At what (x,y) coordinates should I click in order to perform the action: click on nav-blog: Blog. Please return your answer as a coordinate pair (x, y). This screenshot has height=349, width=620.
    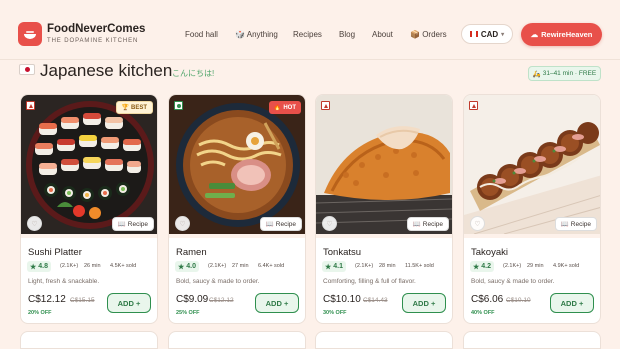
    Looking at the image, I should click on (347, 34).